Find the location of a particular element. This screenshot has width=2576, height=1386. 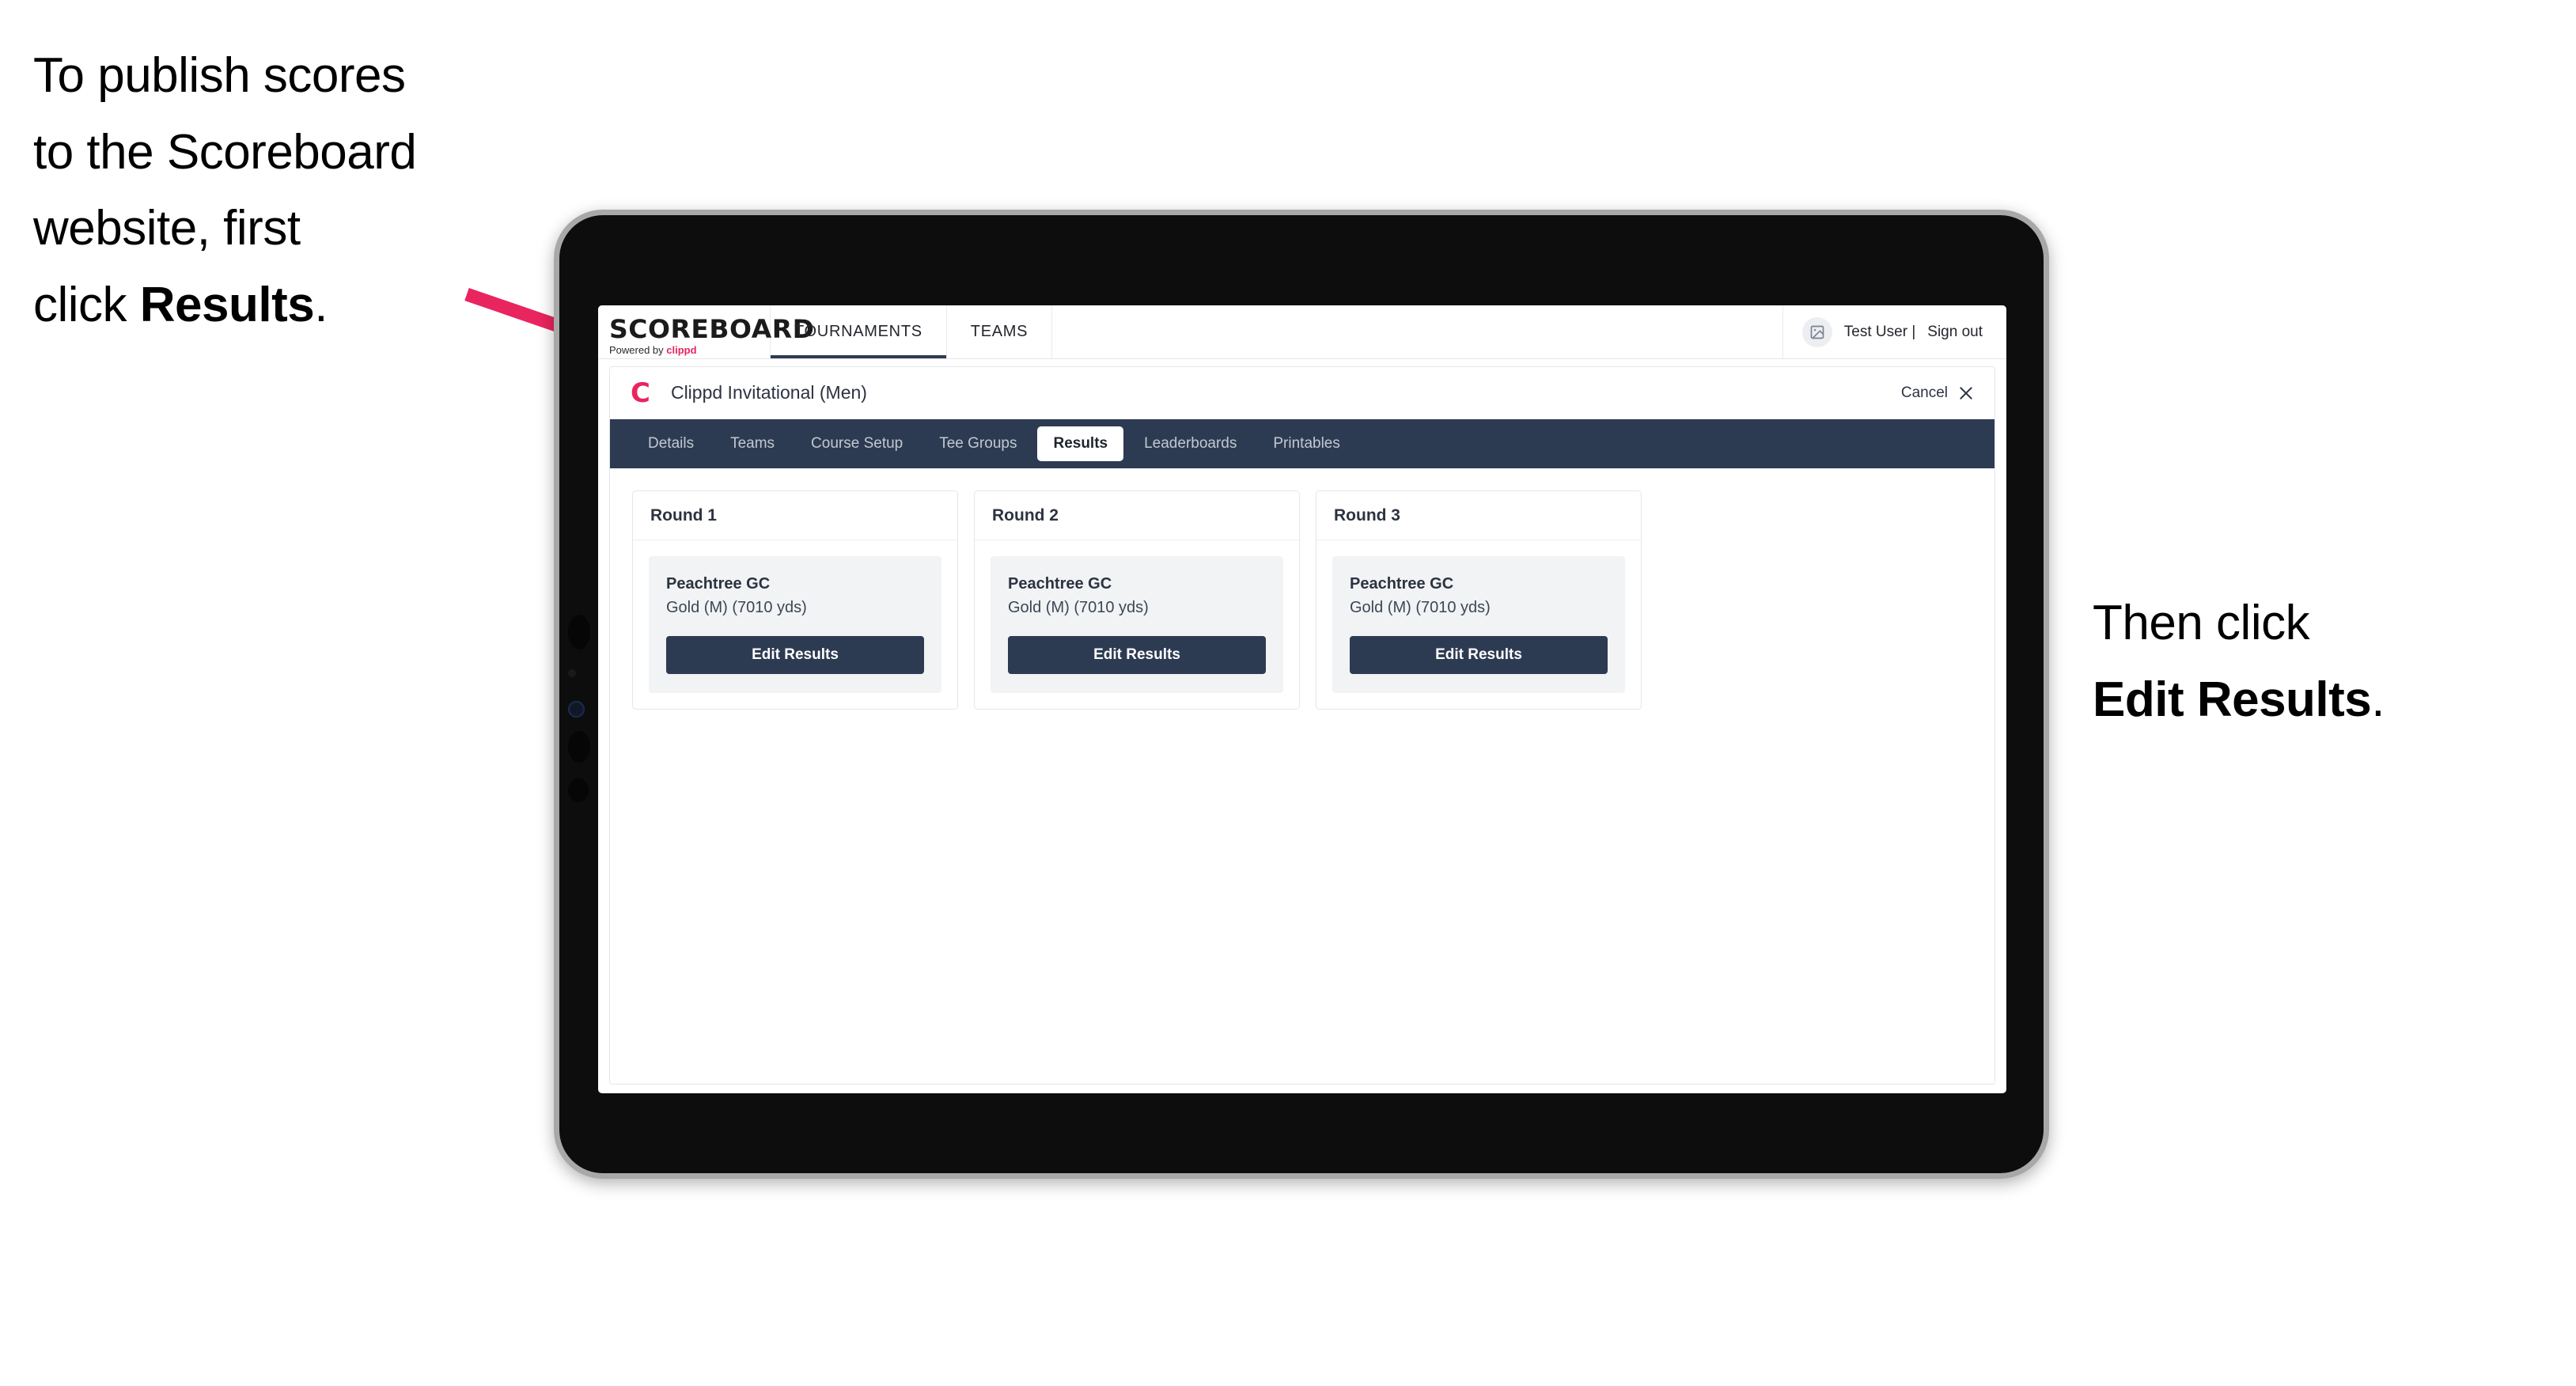

annotation-right-line-2-suffix: . is located at coordinates (2378, 699).